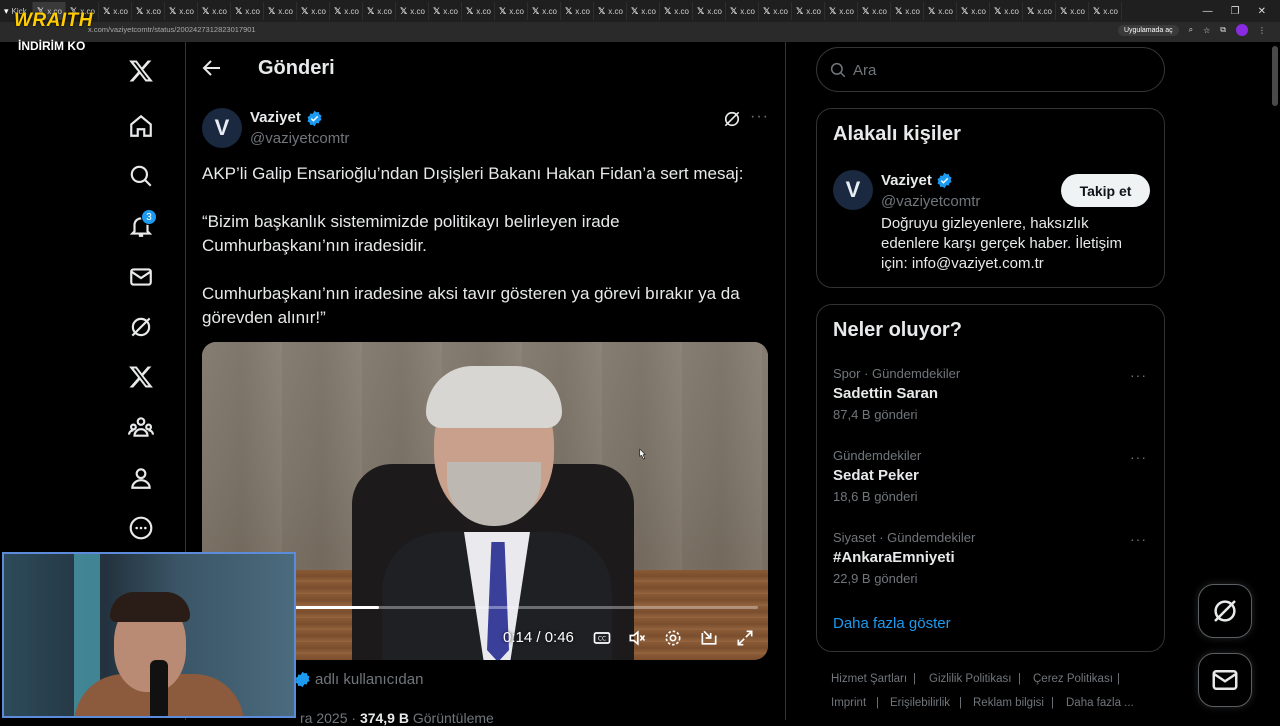  I want to click on extensions-icon: ⧉, so click(1223, 30).